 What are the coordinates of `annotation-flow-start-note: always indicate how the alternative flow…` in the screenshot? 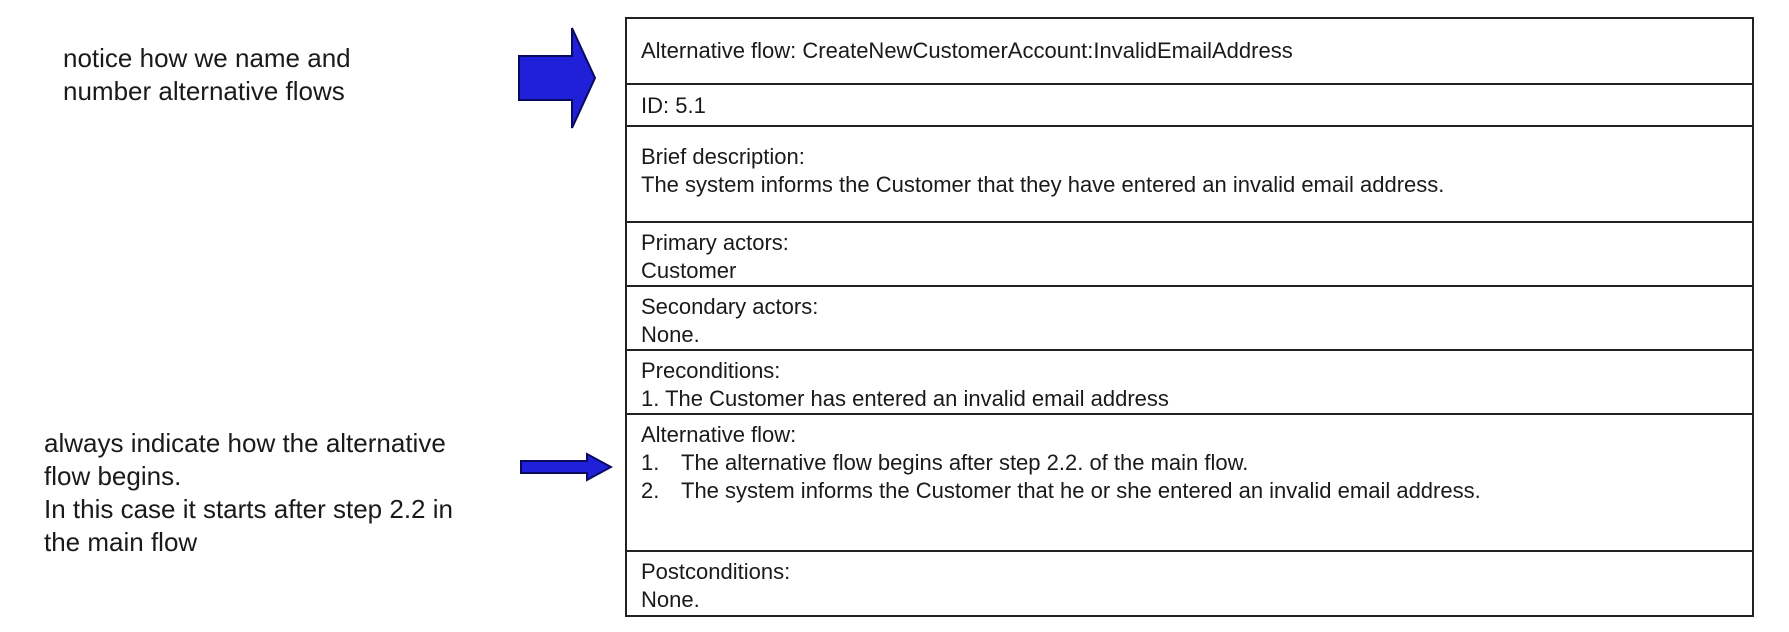 It's located at (248, 492).